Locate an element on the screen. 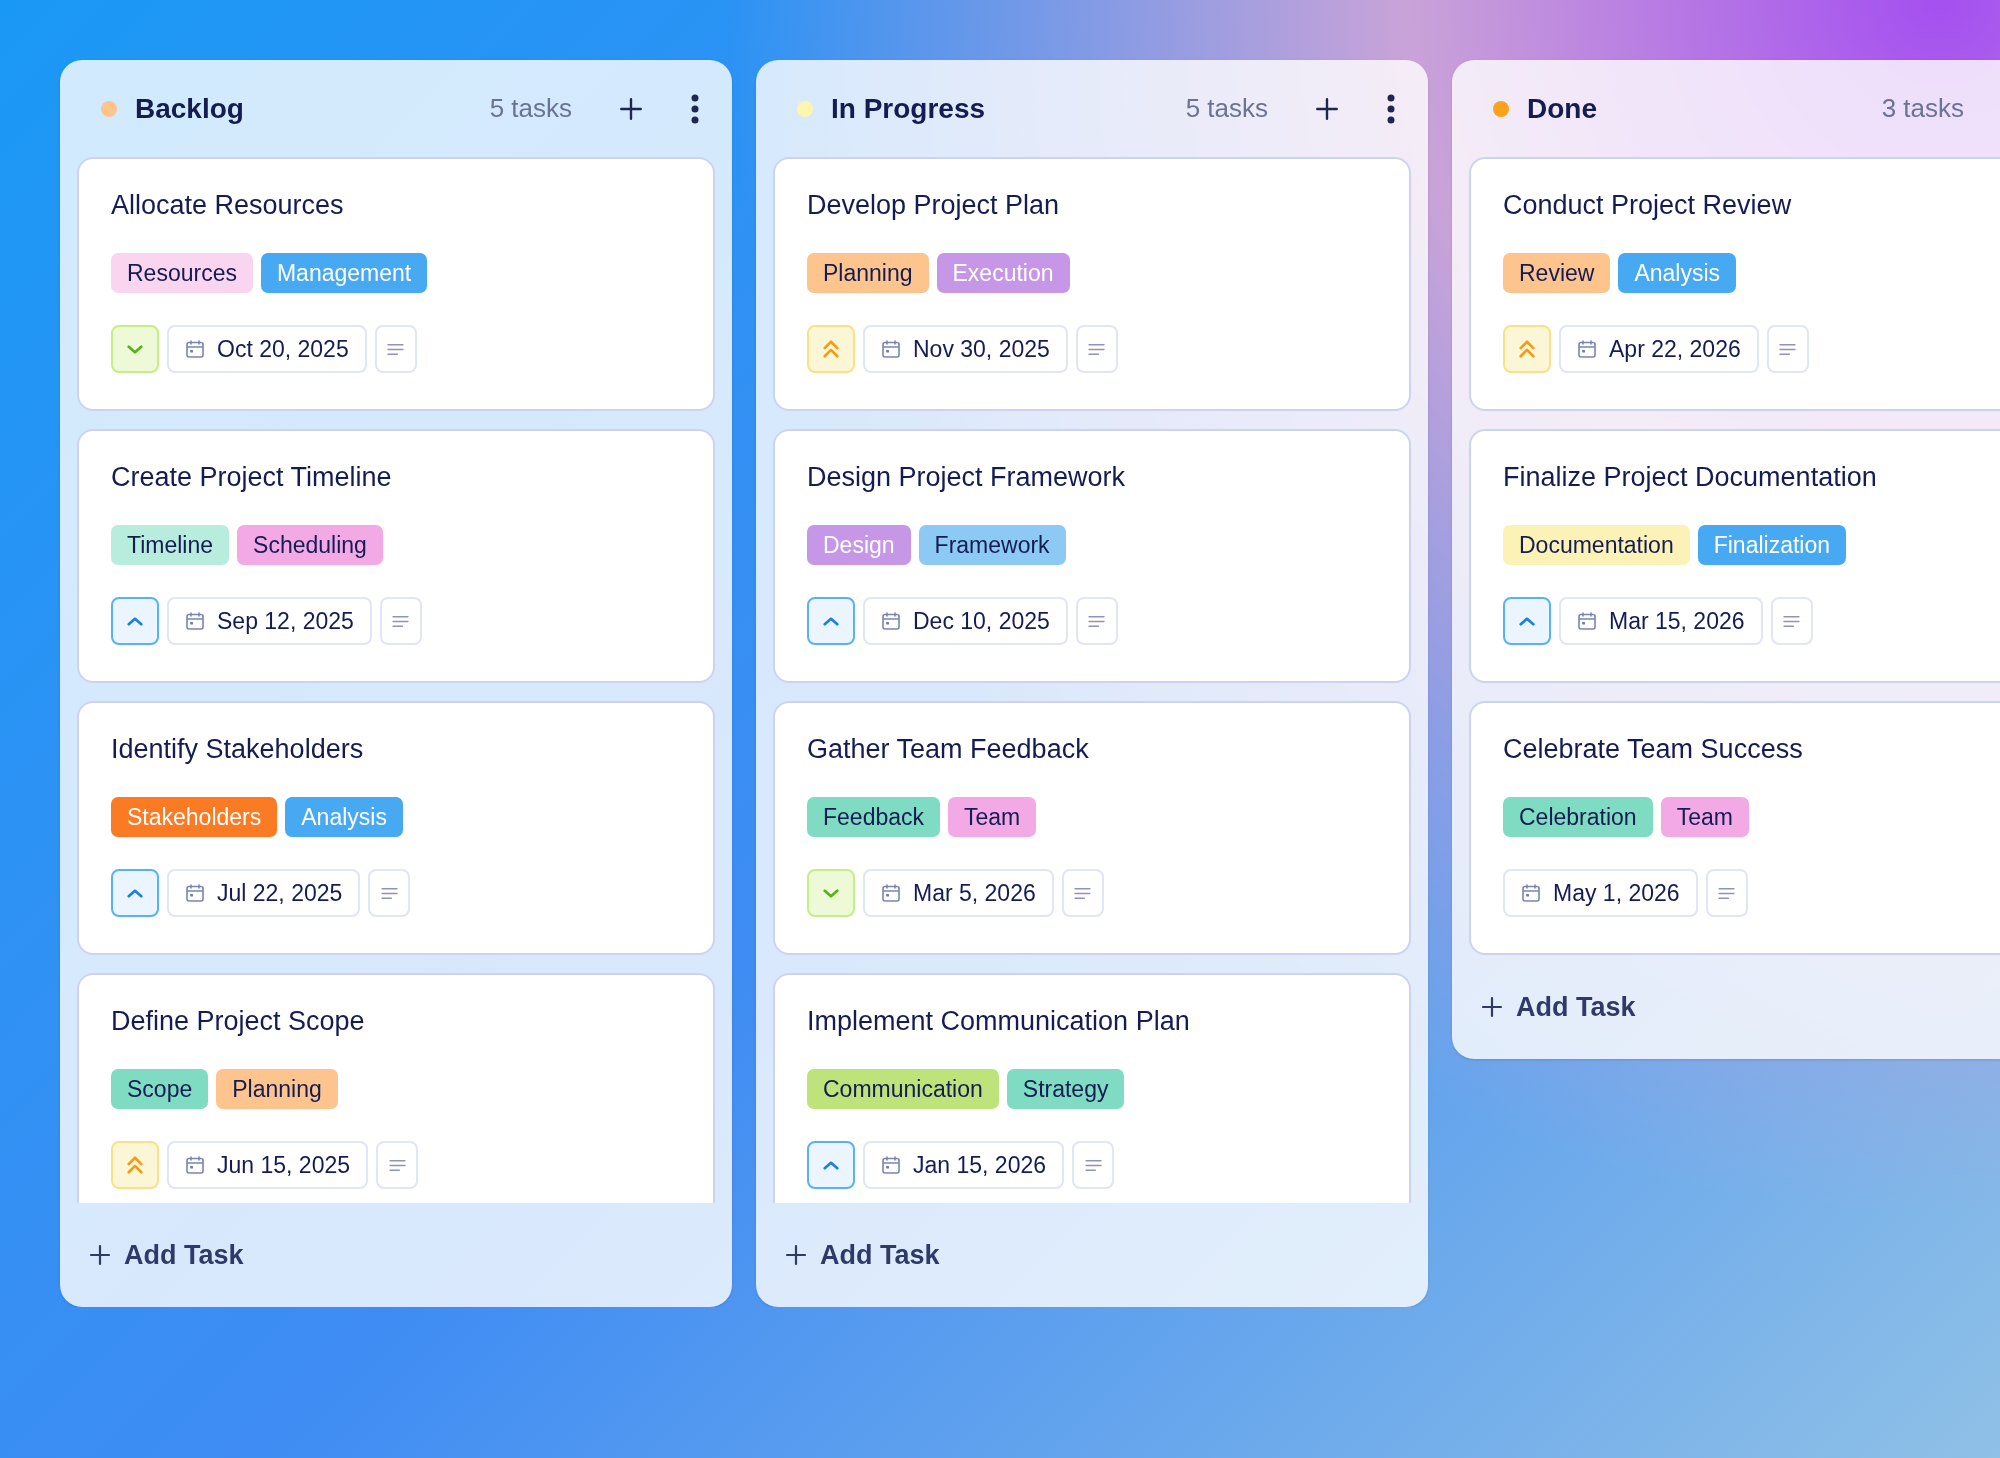 The image size is (2000, 1458). date-button: Jul 22, 2025 is located at coordinates (264, 893).